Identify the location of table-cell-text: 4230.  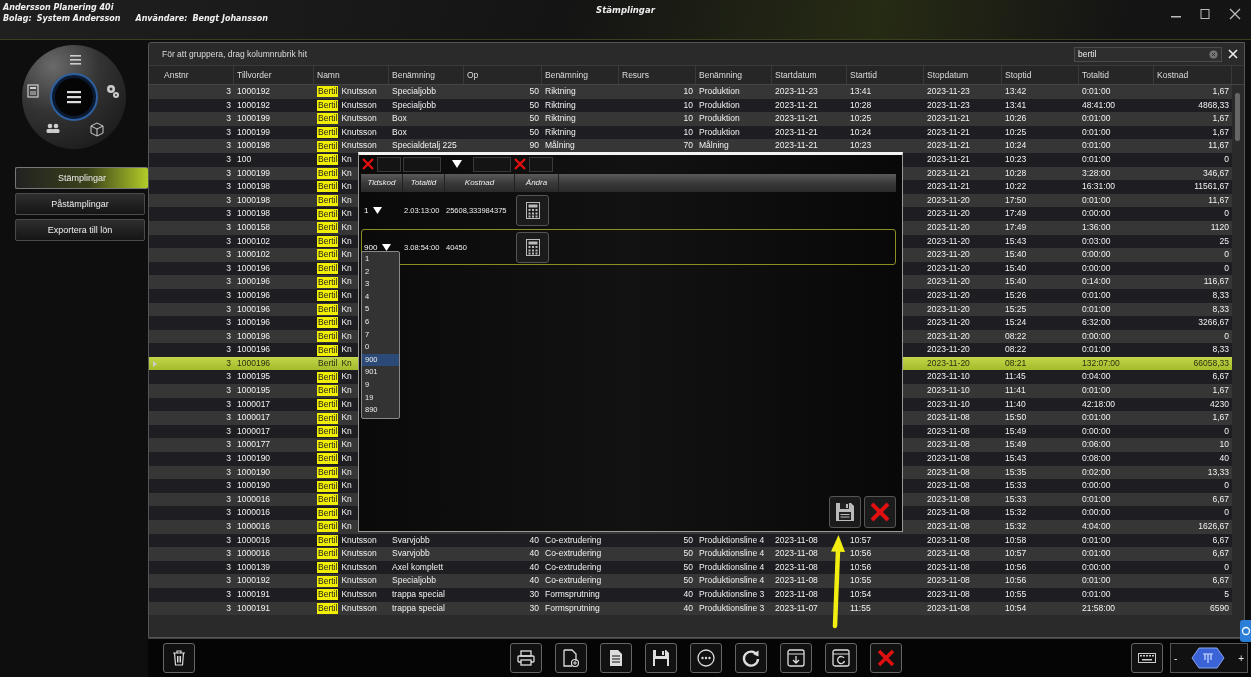
(1219, 404).